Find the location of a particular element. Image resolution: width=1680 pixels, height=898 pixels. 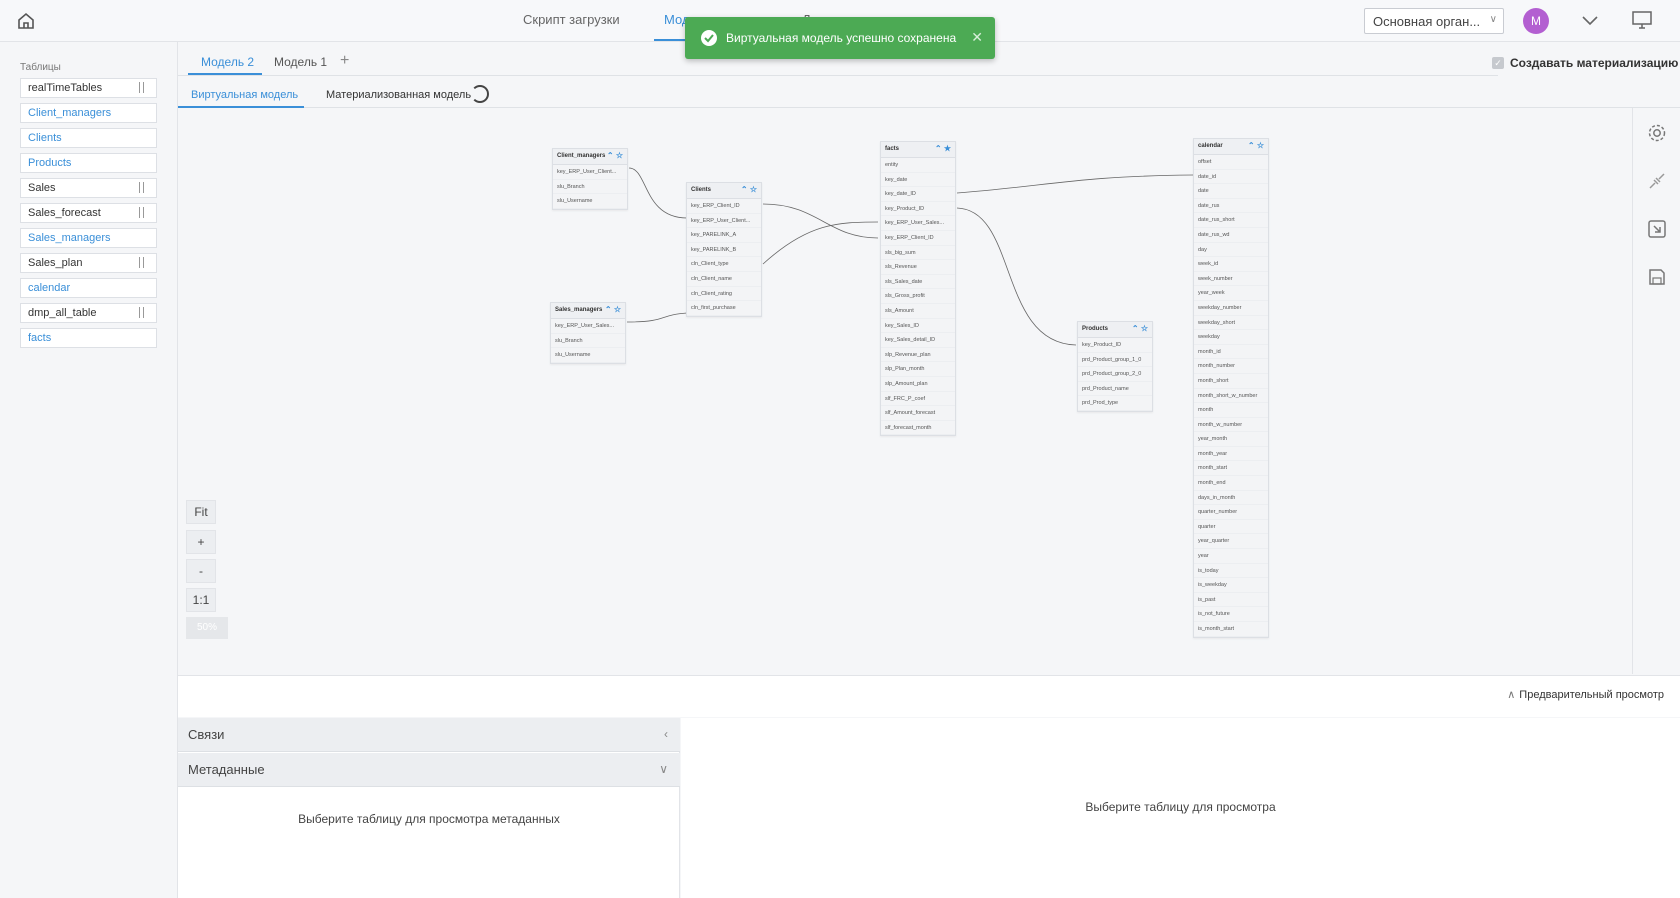

table-field: date_rus_wd is located at coordinates (1231, 235).